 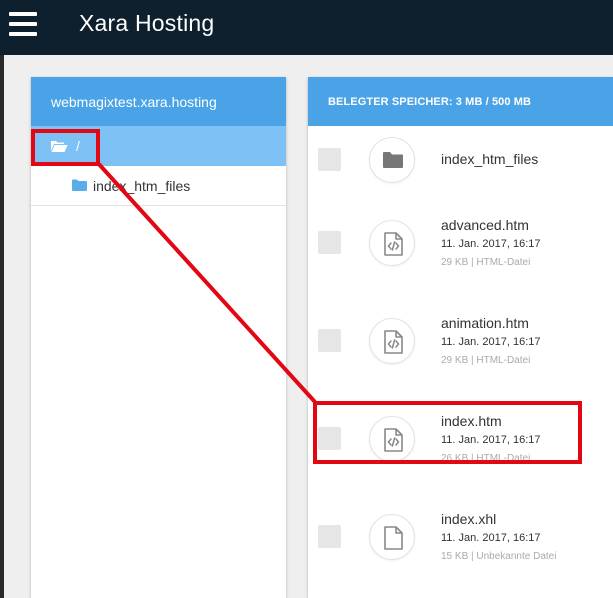 I want to click on tree-root-label: /, so click(x=78, y=146).